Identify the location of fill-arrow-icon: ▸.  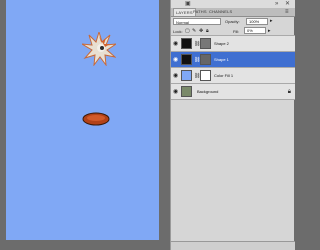
(269, 31).